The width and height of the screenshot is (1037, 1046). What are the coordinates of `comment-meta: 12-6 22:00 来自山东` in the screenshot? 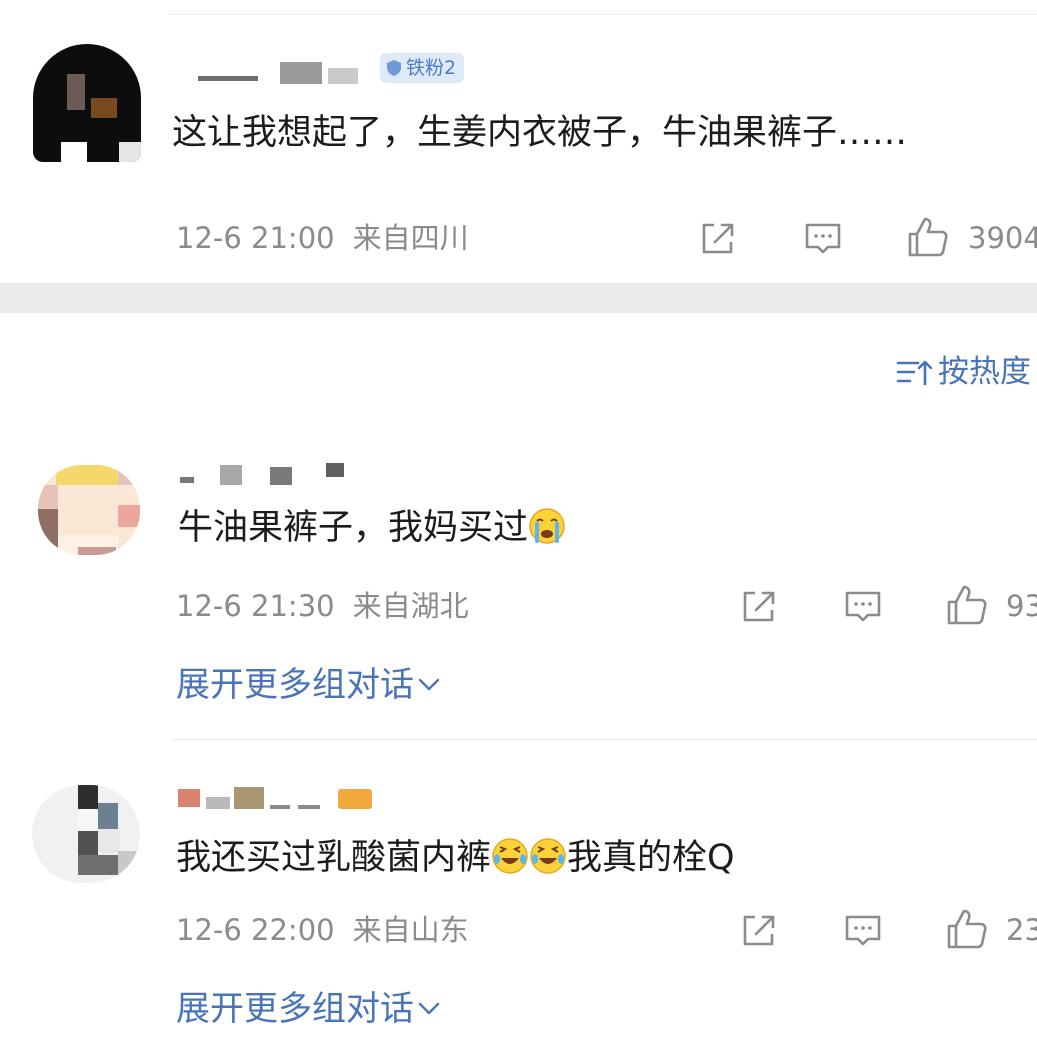 It's located at (322, 930).